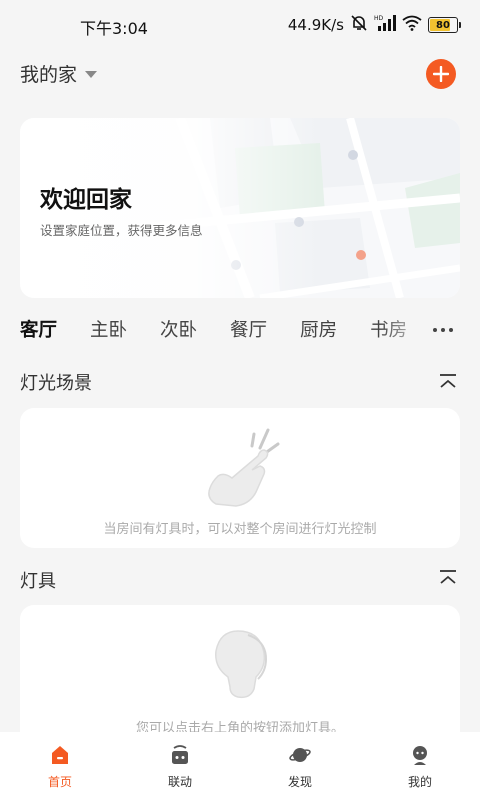 The width and height of the screenshot is (480, 800). I want to click on room-tabs: 客厅 主卧 次卧 餐厅 厨房 书房, so click(220, 331).